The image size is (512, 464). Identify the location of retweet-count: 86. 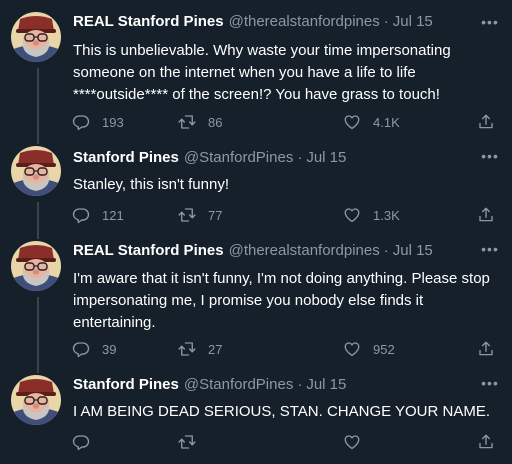
(215, 122).